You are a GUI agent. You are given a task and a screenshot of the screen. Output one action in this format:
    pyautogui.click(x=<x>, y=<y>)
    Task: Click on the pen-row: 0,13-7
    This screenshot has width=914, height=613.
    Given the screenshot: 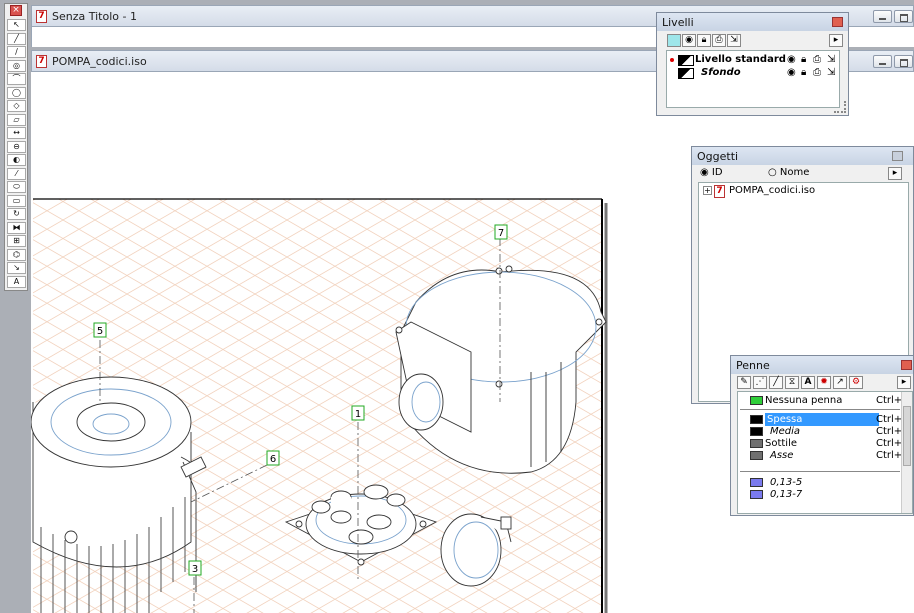 What is the action you would take?
    pyautogui.click(x=825, y=494)
    